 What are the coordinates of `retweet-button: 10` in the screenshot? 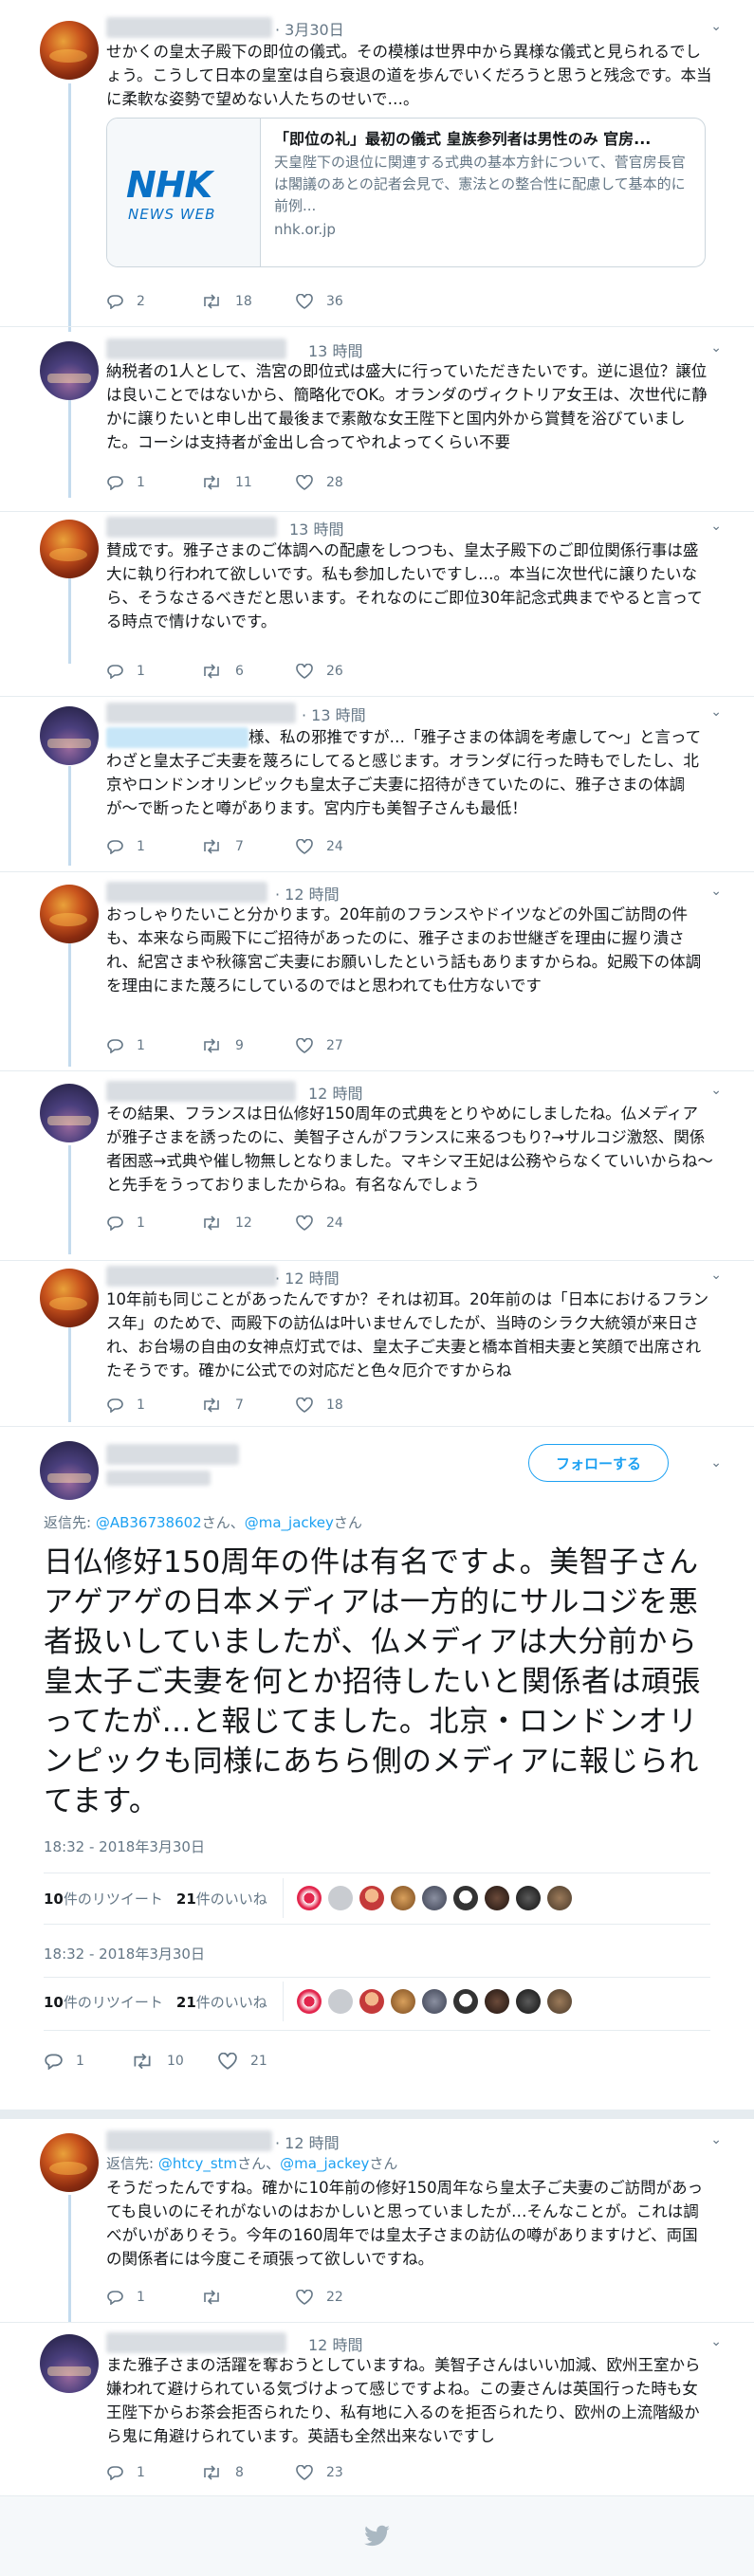 It's located at (174, 2061).